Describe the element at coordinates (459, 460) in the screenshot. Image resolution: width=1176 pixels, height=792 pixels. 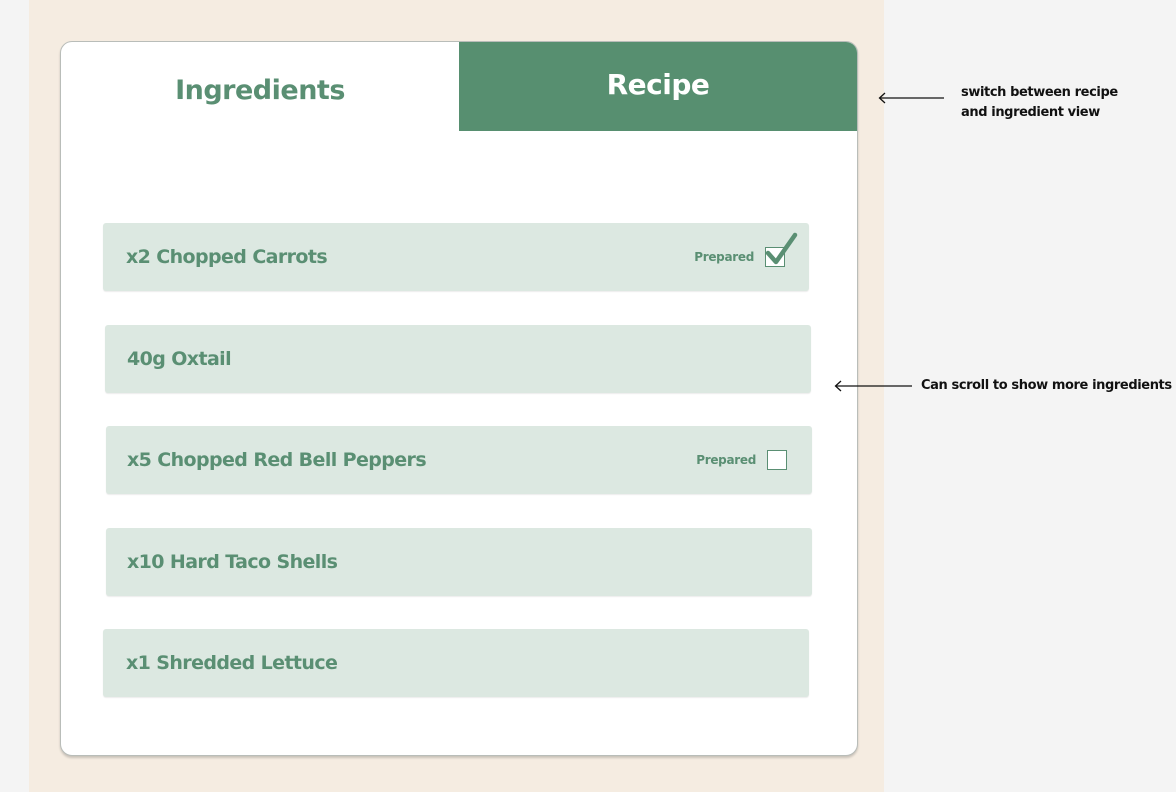
I see `ingredient-row: x5 Chopped Red Bell Peppers Prepared` at that location.